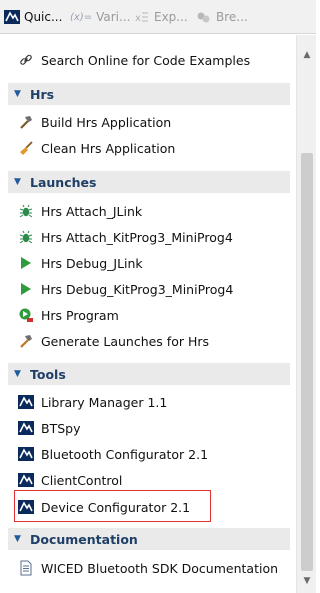 The height and width of the screenshot is (593, 320). I want to click on item-label: Hrs Attach_KitProg3_MiniProg4, so click(137, 237).